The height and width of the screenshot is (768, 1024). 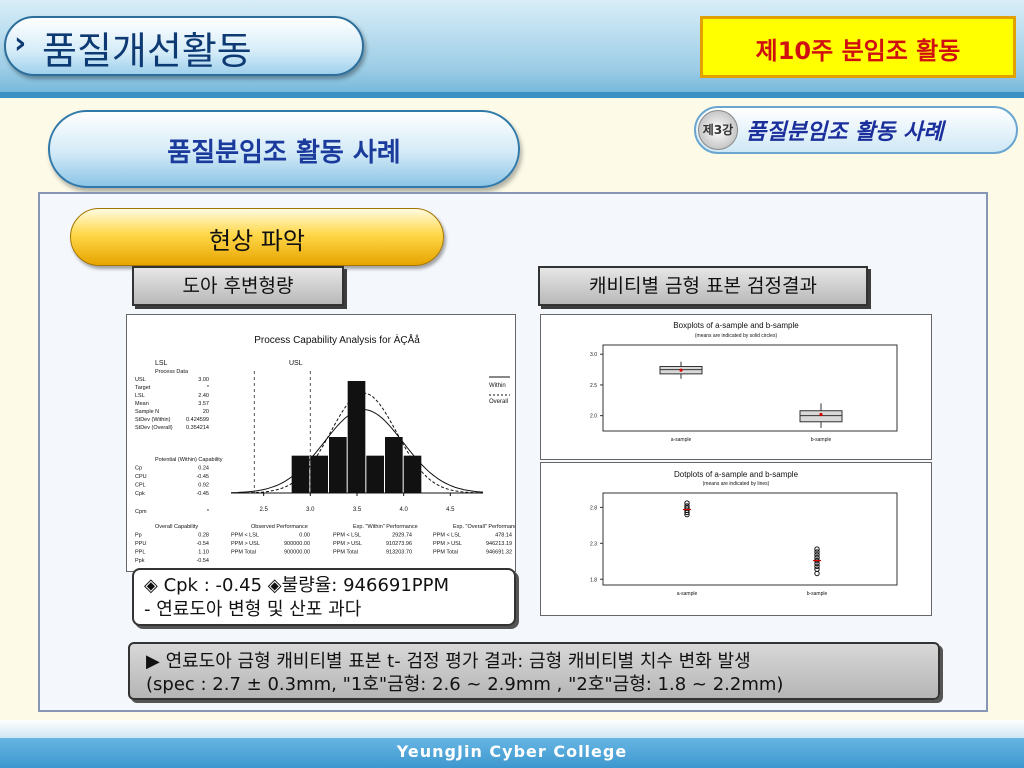 What do you see at coordinates (399, 553) in the screenshot?
I see `table-value: 913203.70` at bounding box center [399, 553].